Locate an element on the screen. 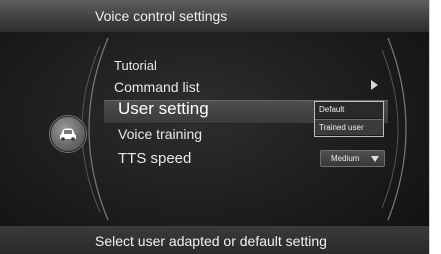  menu-item-tts-speed: TTS speed is located at coordinates (154, 158).